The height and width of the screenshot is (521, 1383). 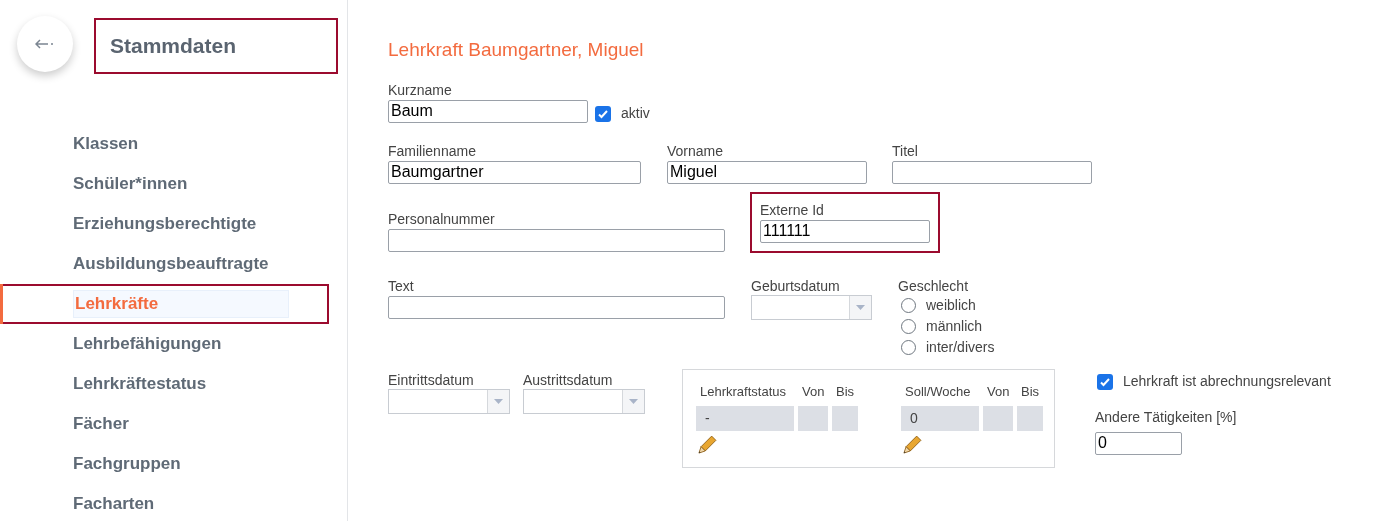 I want to click on field-label: Kurzname, so click(x=420, y=90).